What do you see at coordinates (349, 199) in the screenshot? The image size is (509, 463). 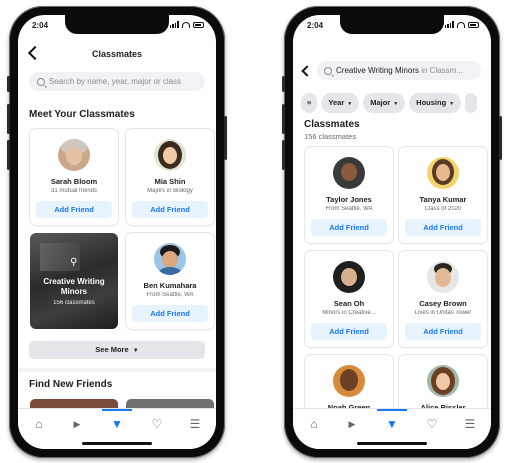 I see `card-name: Taylor Jones` at bounding box center [349, 199].